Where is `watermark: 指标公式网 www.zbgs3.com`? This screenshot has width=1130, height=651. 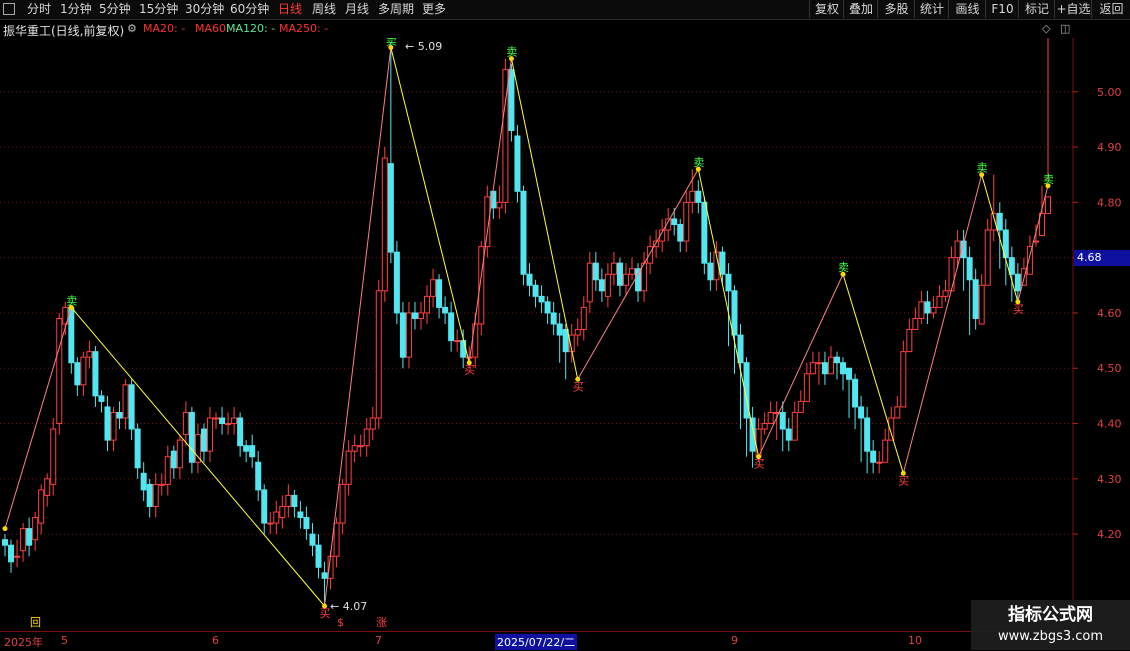
watermark: 指标公式网 www.zbgs3.com is located at coordinates (1050, 625).